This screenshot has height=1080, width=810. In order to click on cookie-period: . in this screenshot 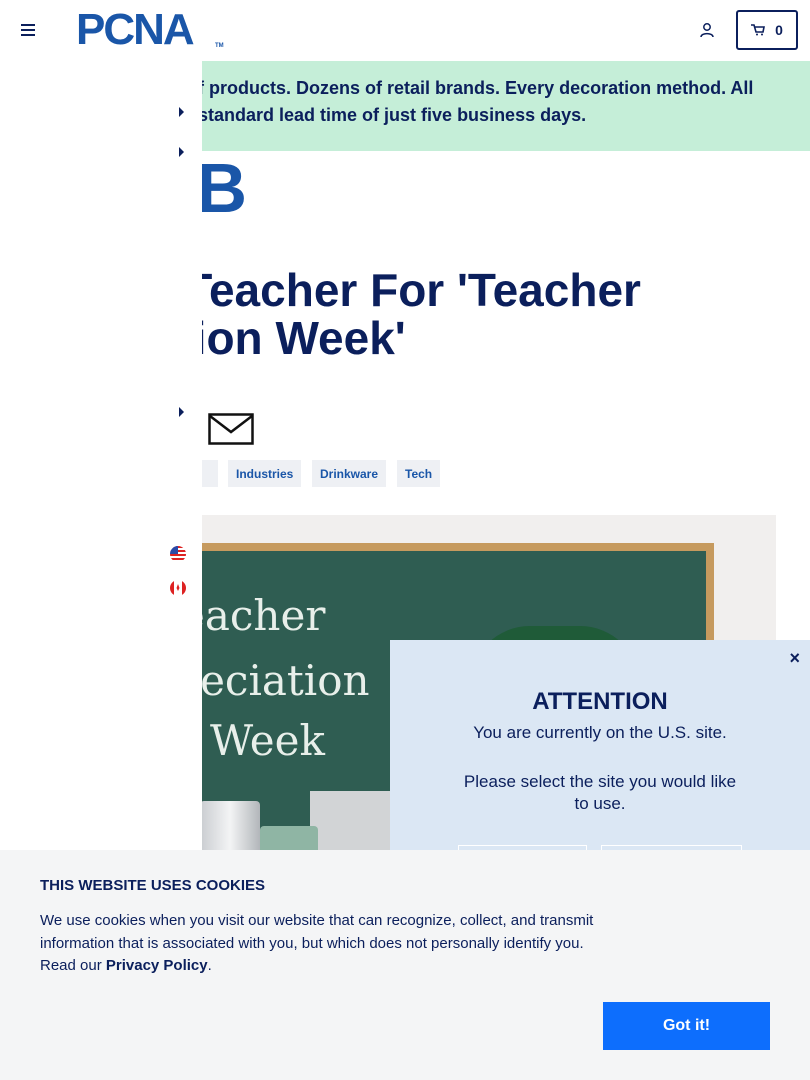, I will do `click(209, 965)`.